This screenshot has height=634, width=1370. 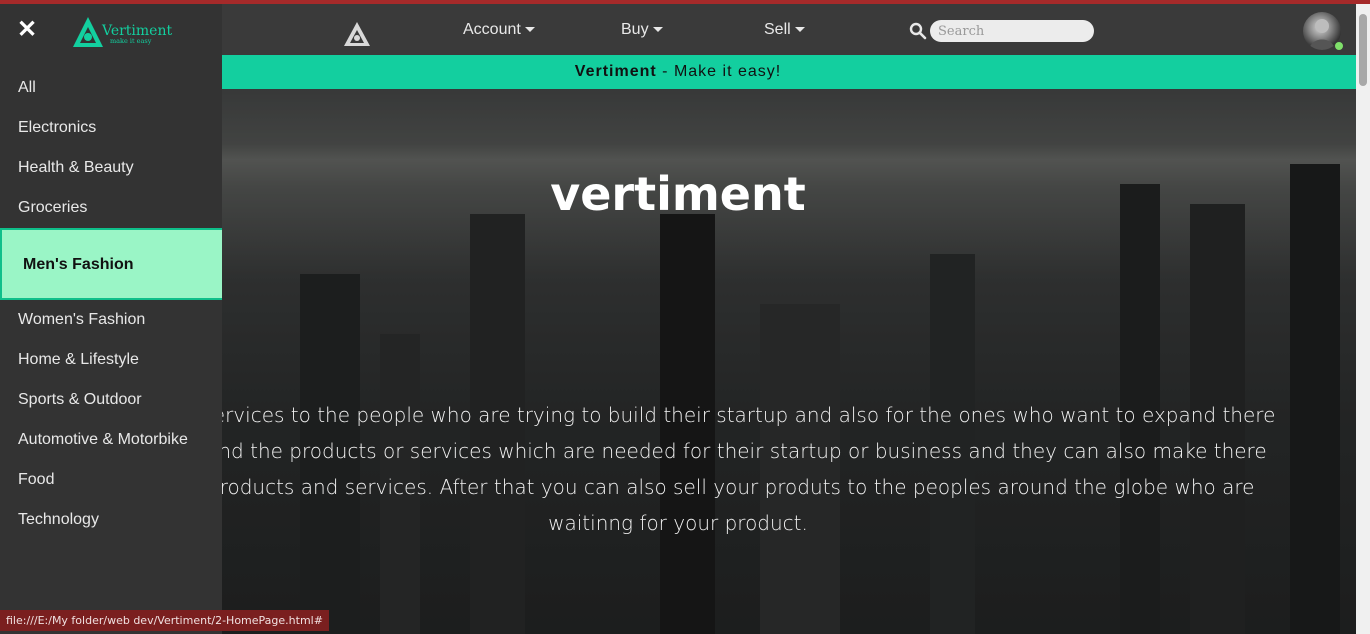 I want to click on sidebar-item-groceries: Groceries, so click(x=111, y=208).